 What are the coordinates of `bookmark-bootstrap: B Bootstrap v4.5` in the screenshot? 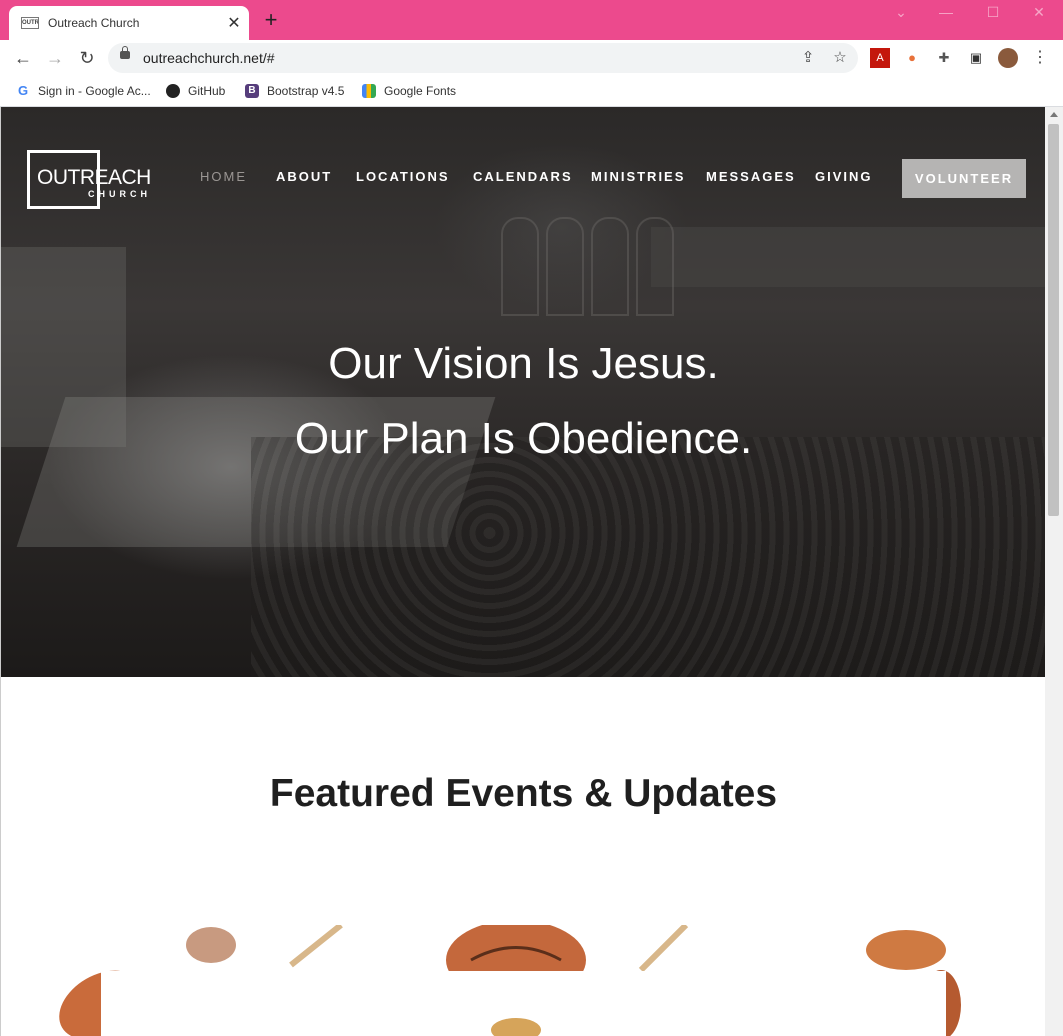 It's located at (294, 91).